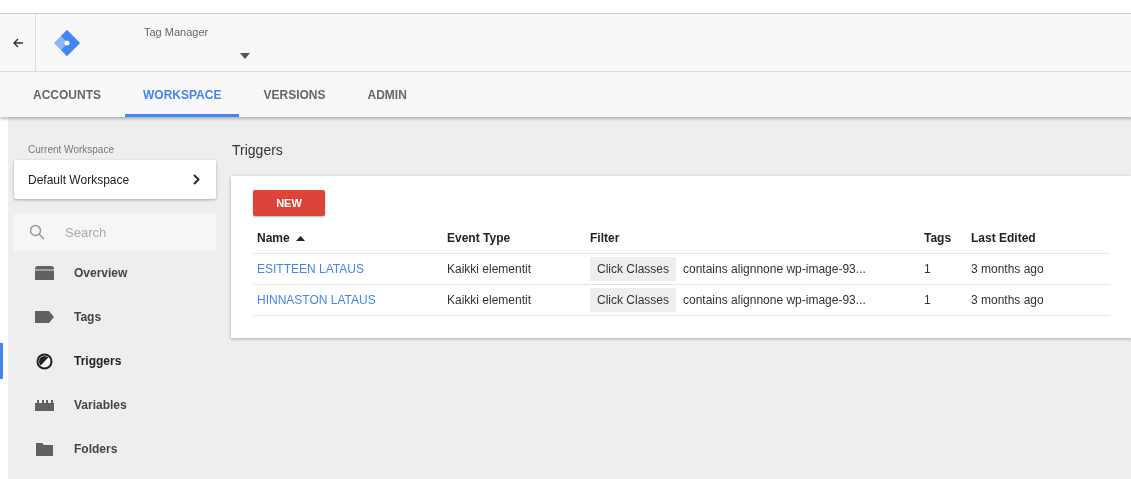  What do you see at coordinates (289, 203) in the screenshot?
I see `new-button: NEW` at bounding box center [289, 203].